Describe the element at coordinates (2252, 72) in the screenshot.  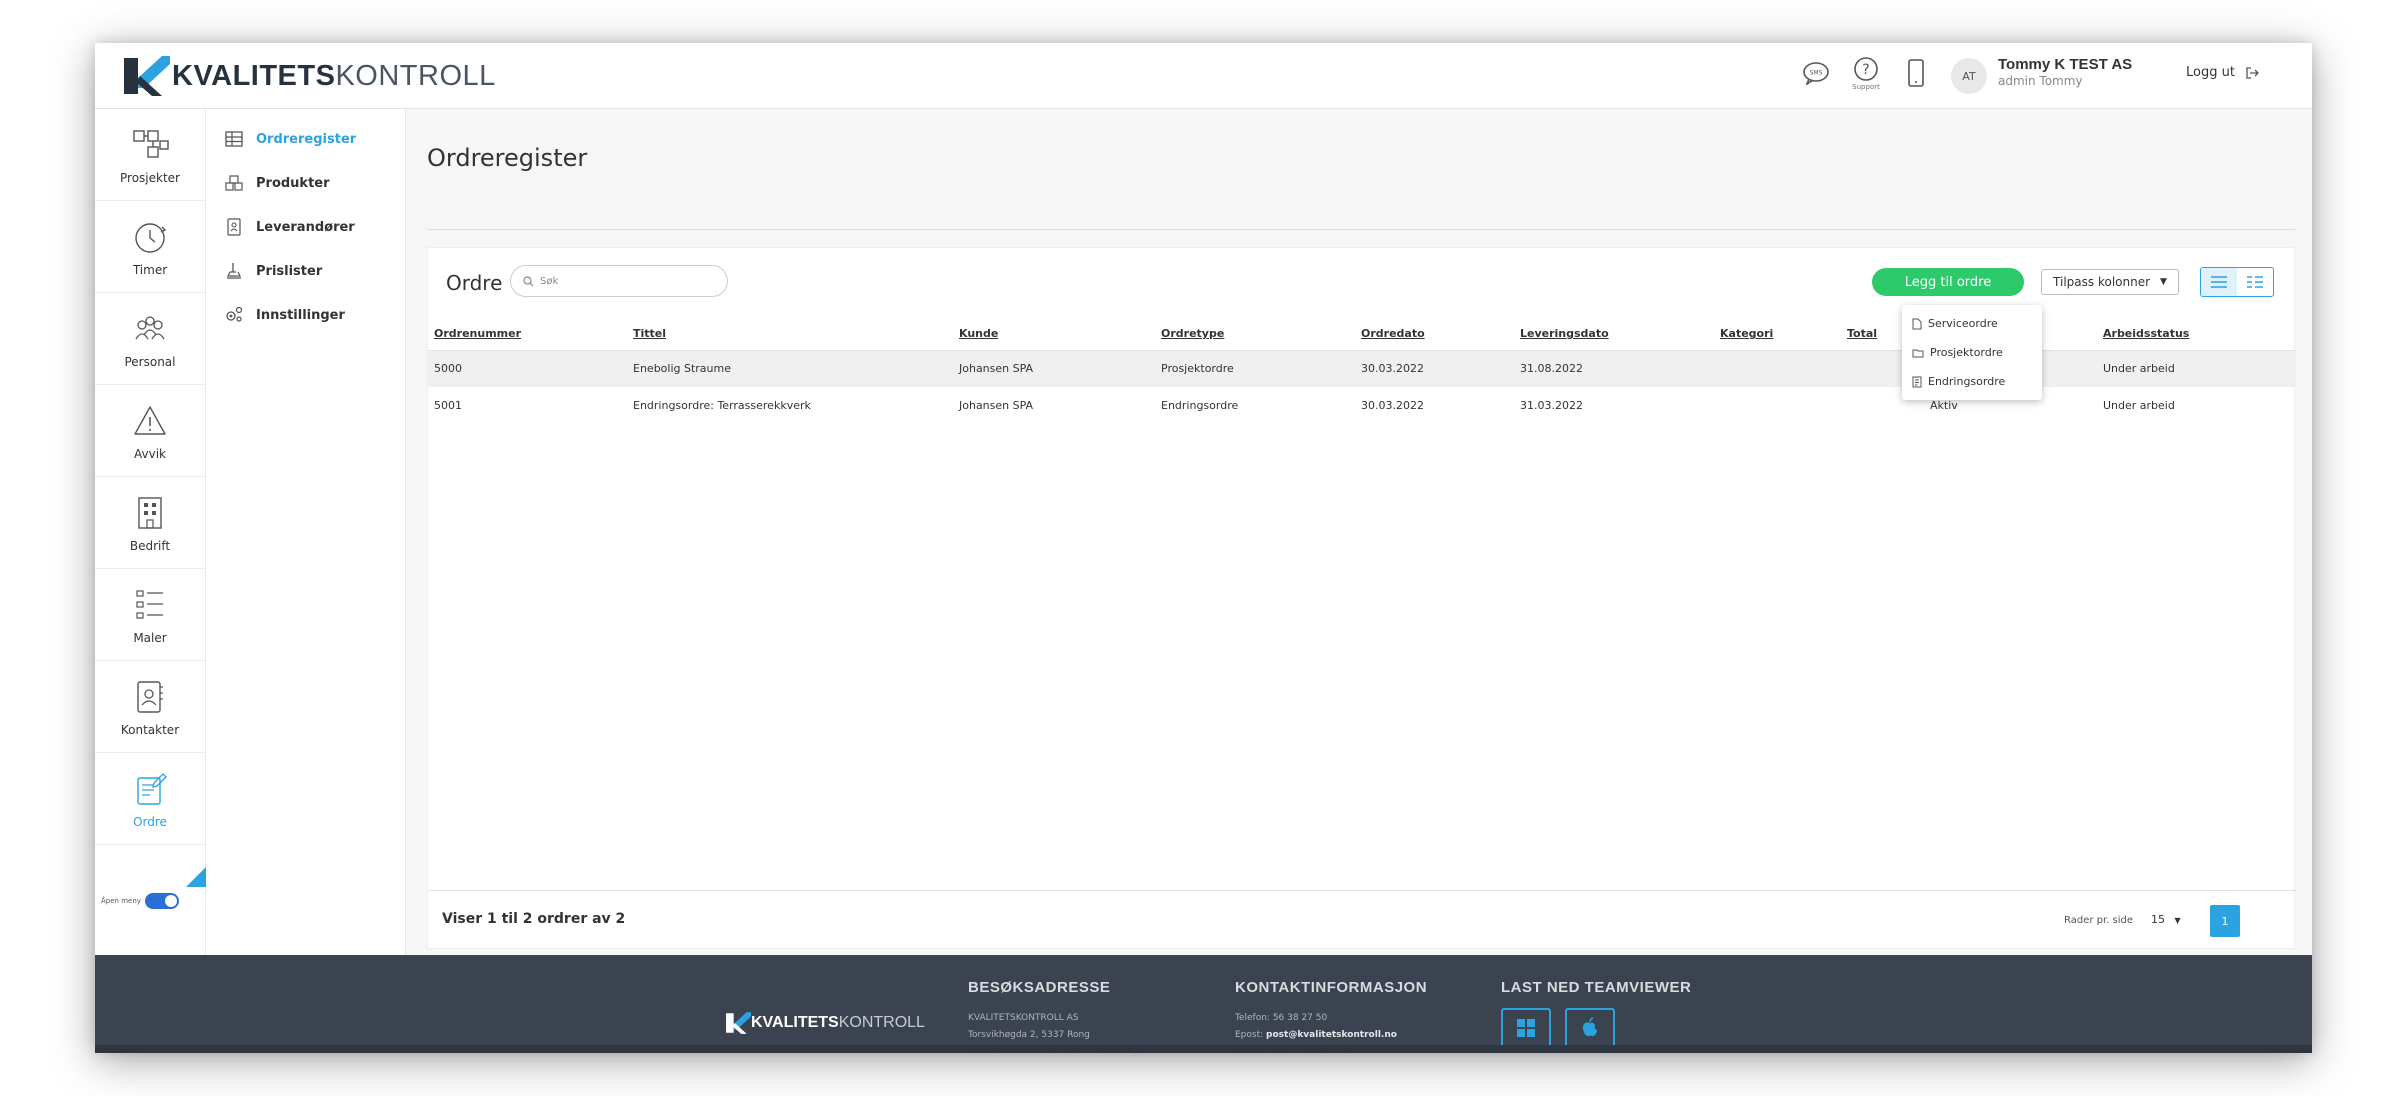
I see `logout-icon` at that location.